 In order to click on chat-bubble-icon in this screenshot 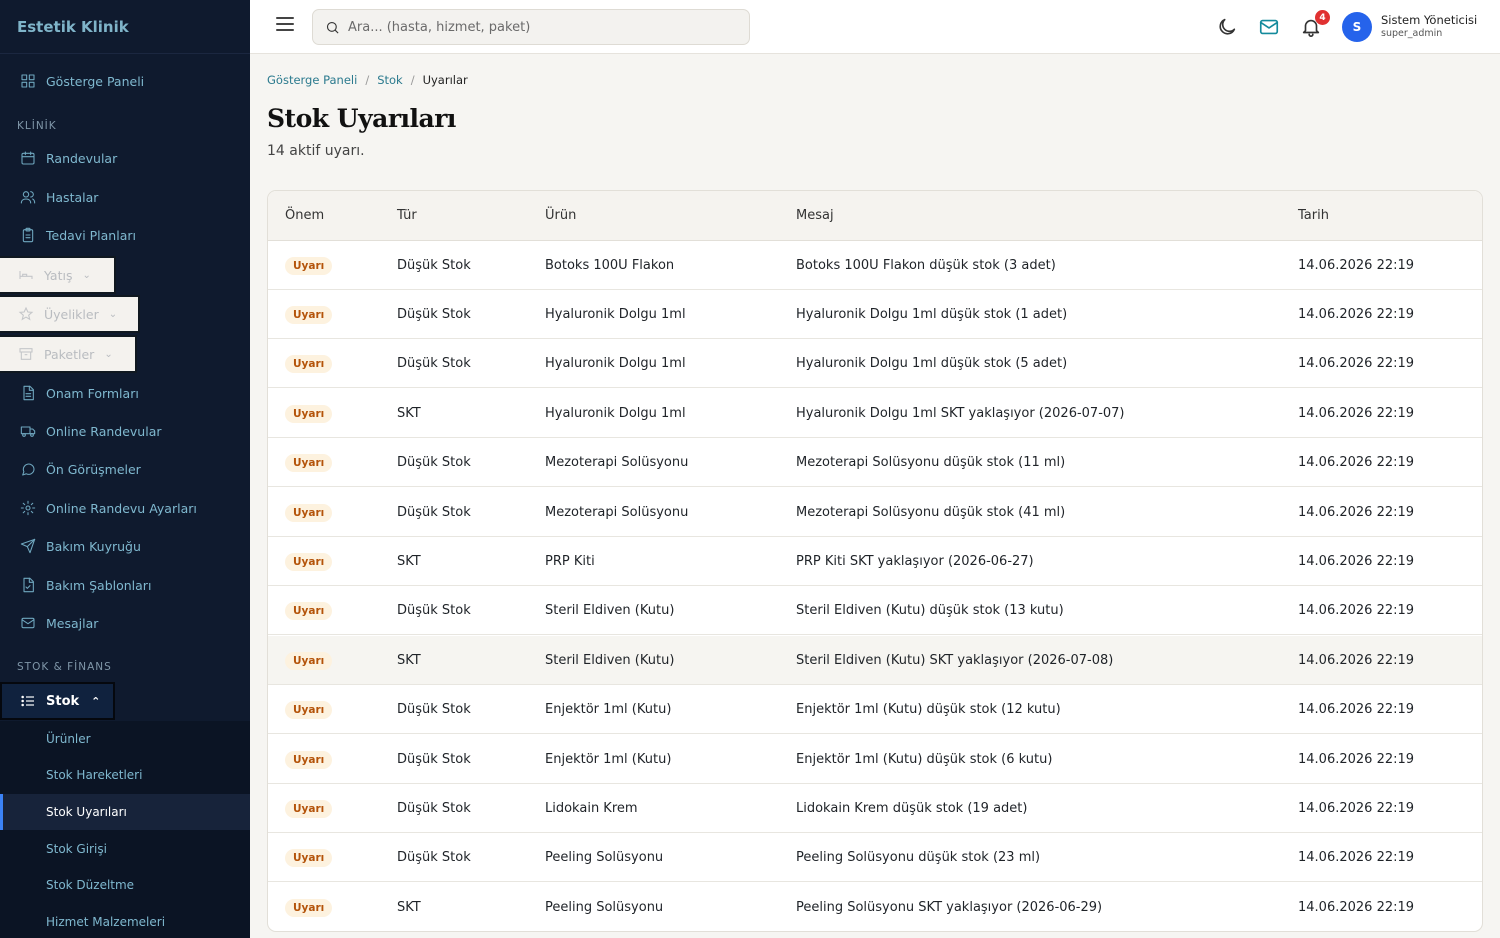, I will do `click(28, 469)`.